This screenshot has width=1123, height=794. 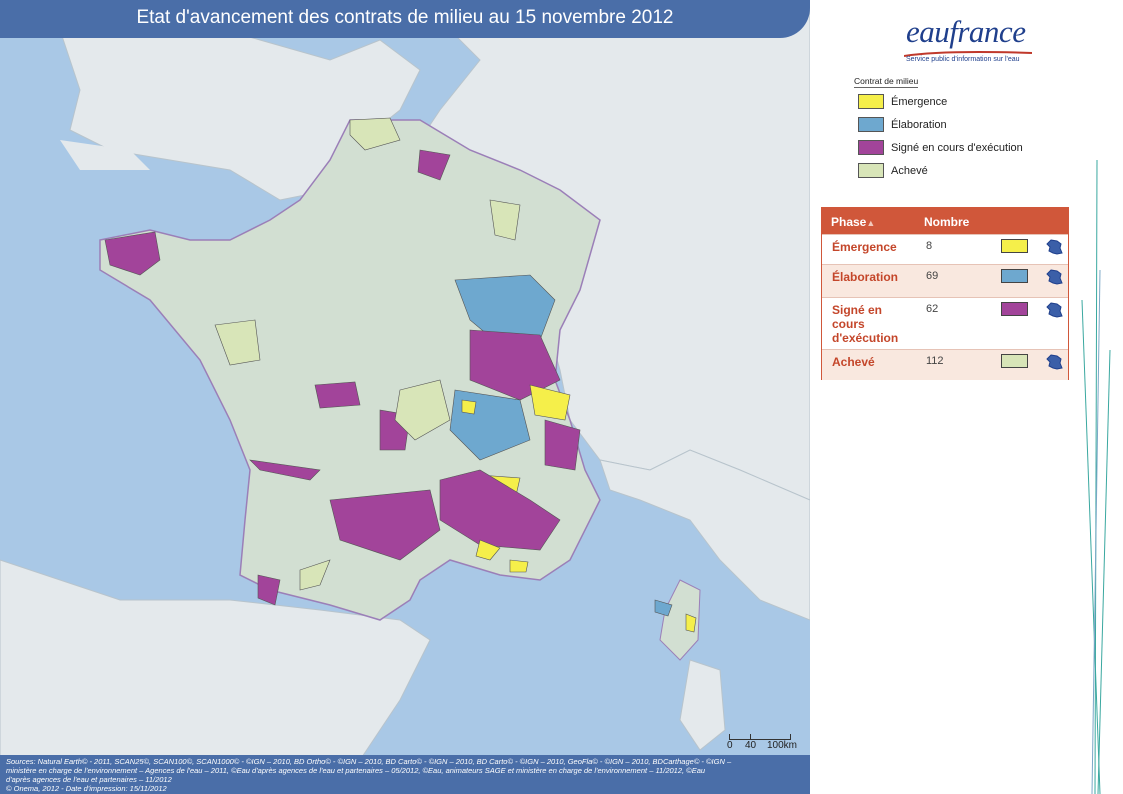 What do you see at coordinates (909, 171) in the screenshot?
I see `legend-label: Achevé` at bounding box center [909, 171].